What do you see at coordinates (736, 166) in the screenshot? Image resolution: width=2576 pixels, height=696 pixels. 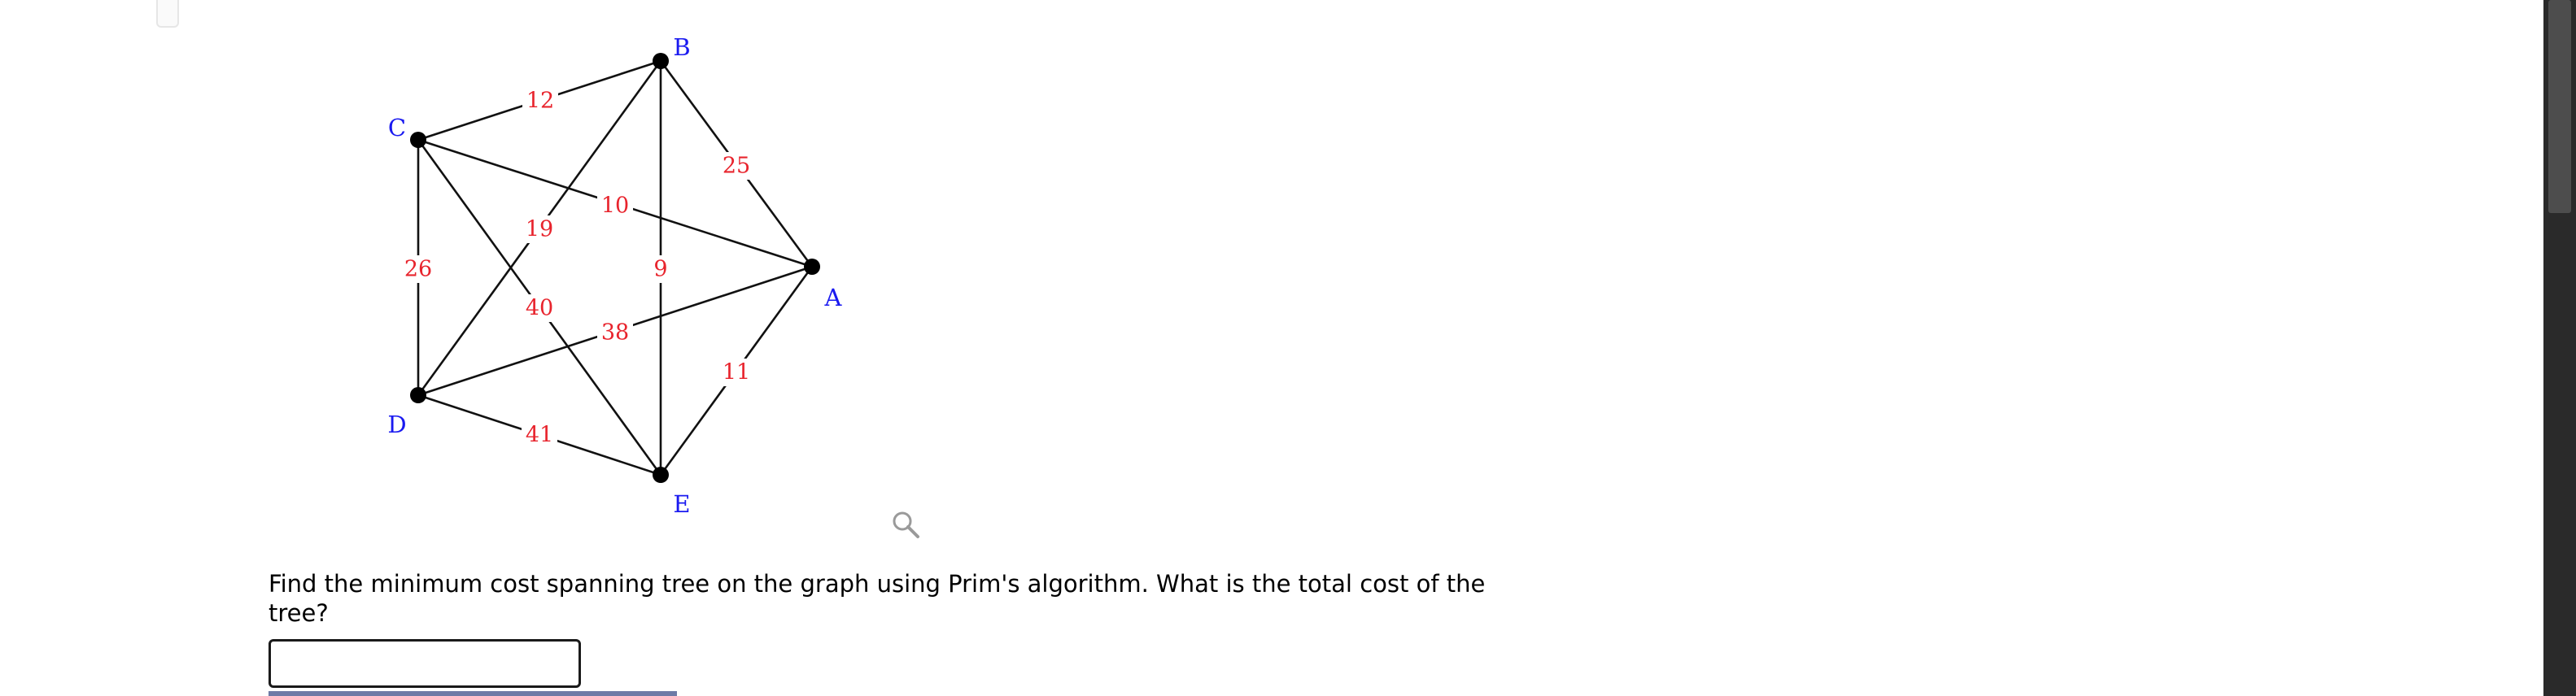 I see `edge-weight-label: 25` at bounding box center [736, 166].